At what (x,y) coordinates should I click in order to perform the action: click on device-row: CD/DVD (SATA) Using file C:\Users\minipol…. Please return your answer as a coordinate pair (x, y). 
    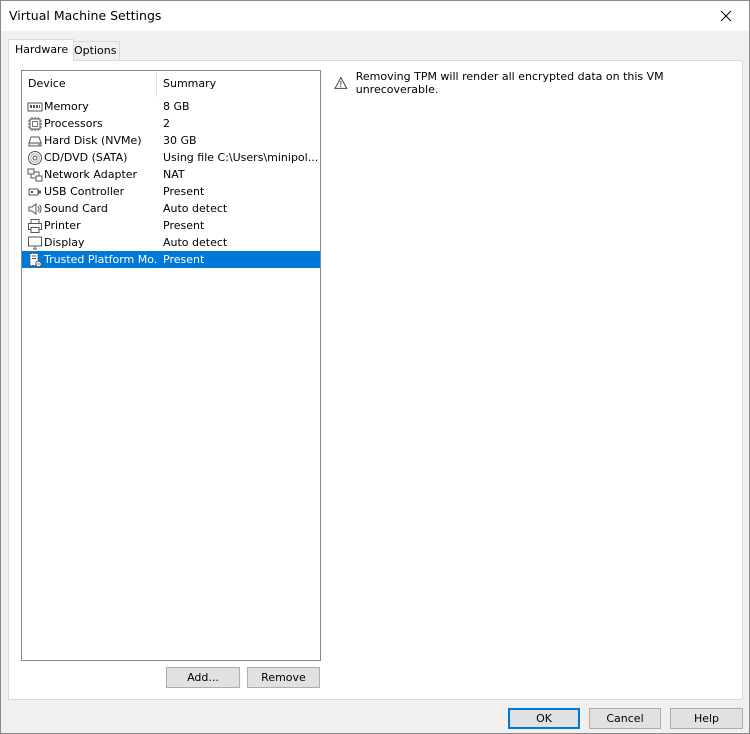
    Looking at the image, I should click on (171, 157).